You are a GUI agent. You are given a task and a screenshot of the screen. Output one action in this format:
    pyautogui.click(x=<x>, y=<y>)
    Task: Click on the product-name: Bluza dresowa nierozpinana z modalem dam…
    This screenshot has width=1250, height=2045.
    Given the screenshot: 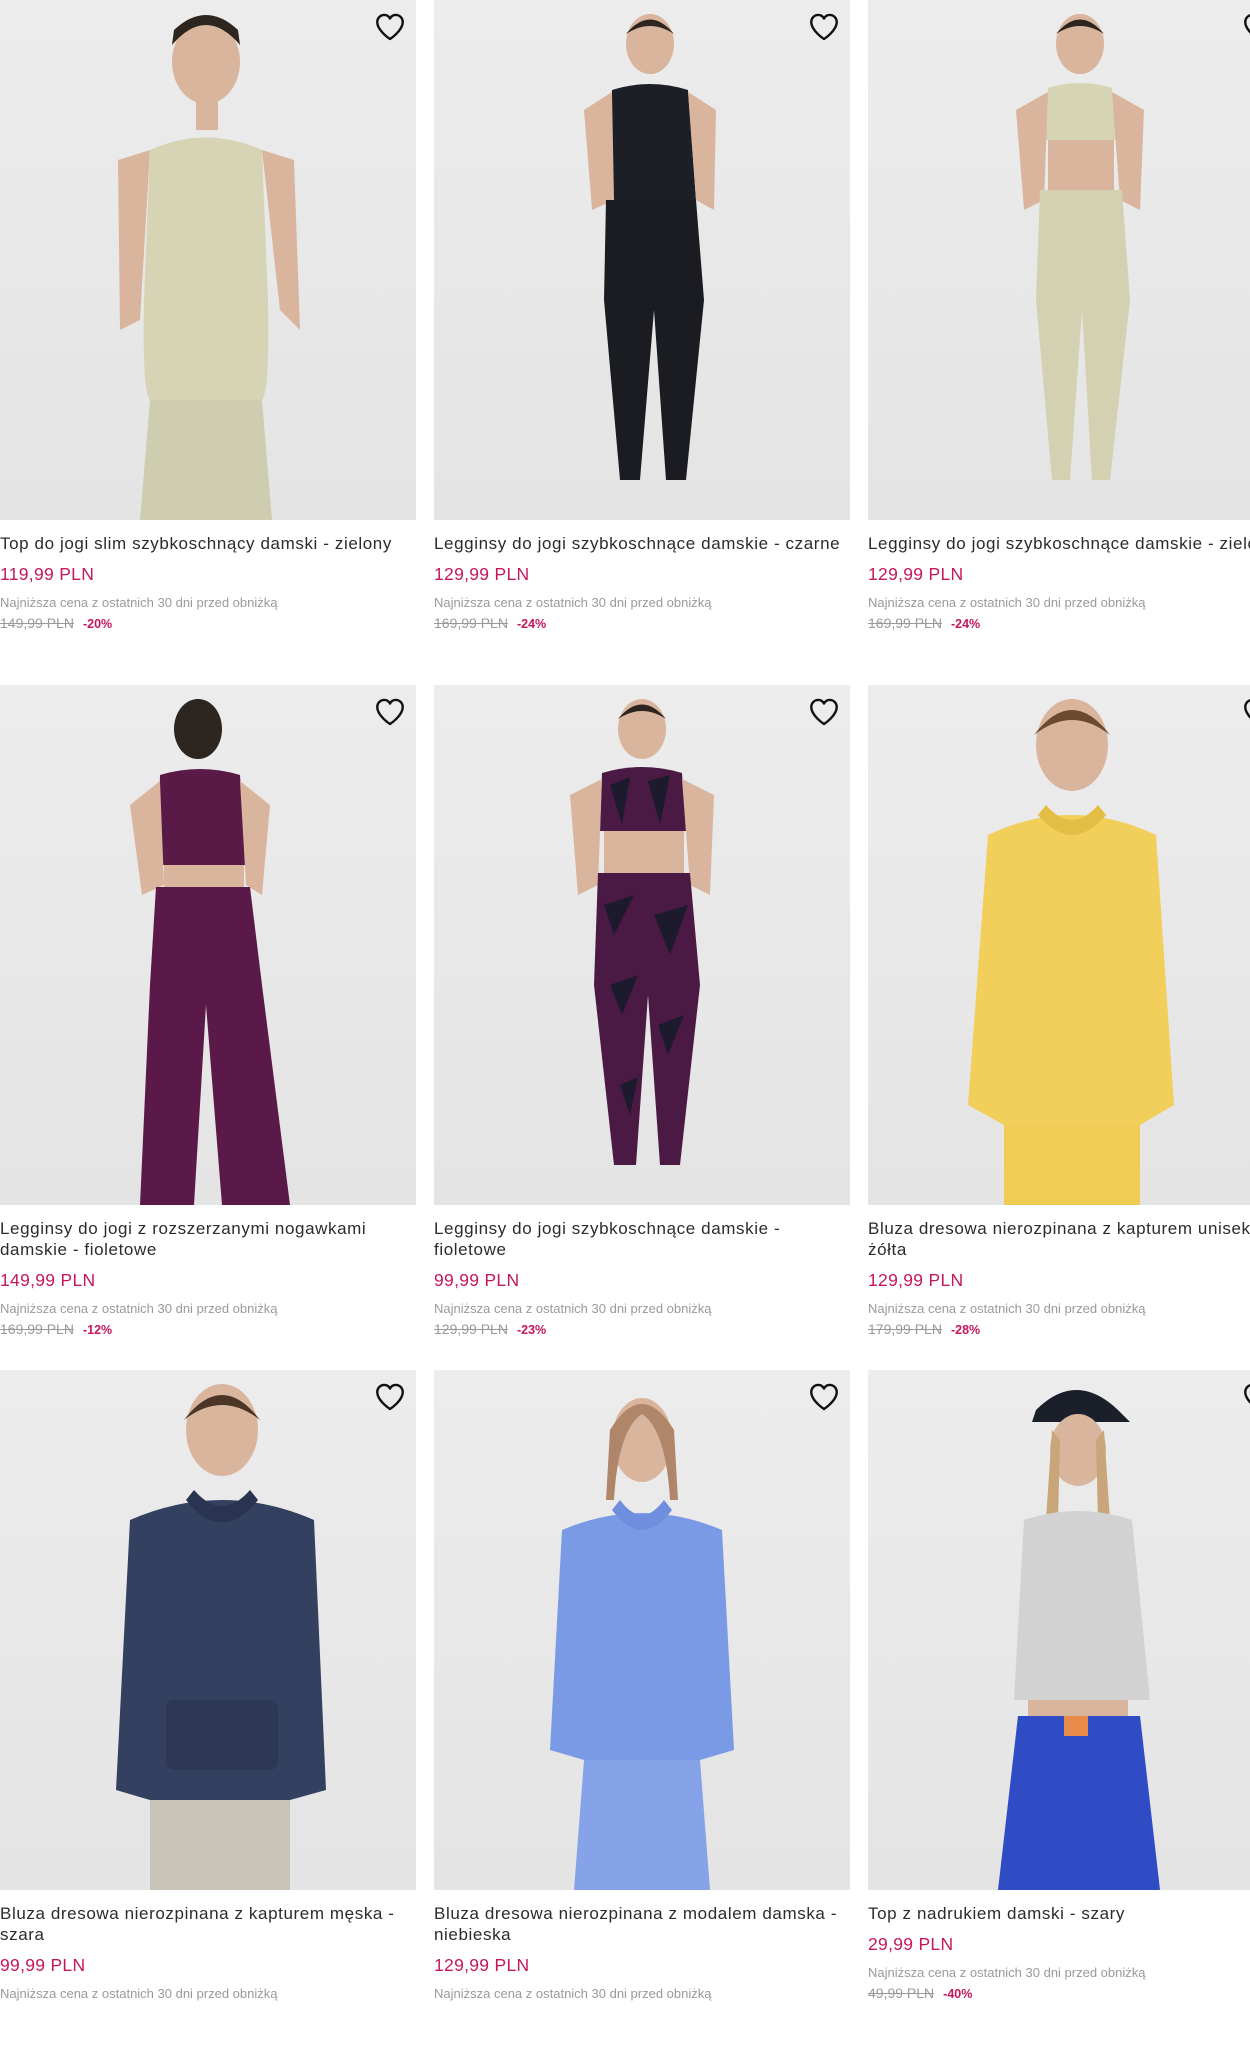 What is the action you would take?
    pyautogui.click(x=642, y=1924)
    